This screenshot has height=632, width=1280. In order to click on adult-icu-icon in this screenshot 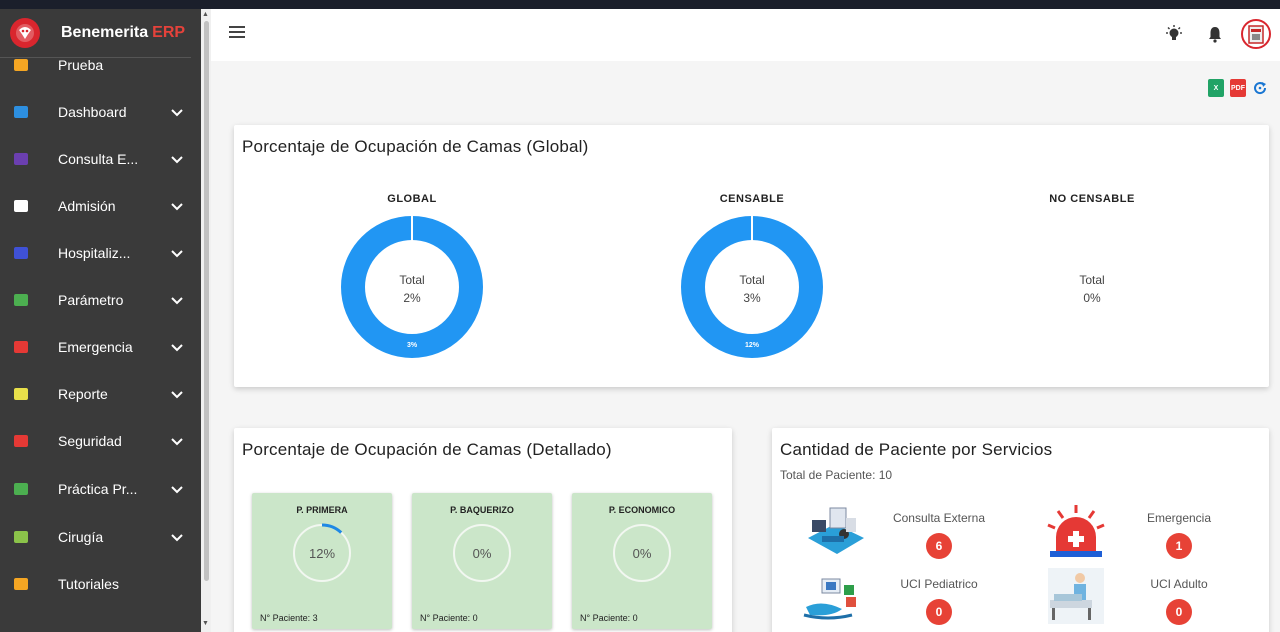, I will do `click(1075, 598)`.